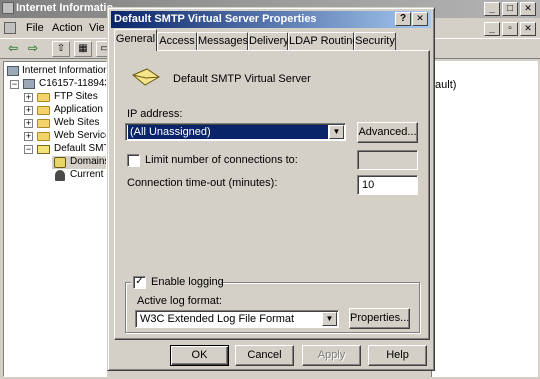  I want to click on enable-logging-checkbox: ✓, so click(139, 282).